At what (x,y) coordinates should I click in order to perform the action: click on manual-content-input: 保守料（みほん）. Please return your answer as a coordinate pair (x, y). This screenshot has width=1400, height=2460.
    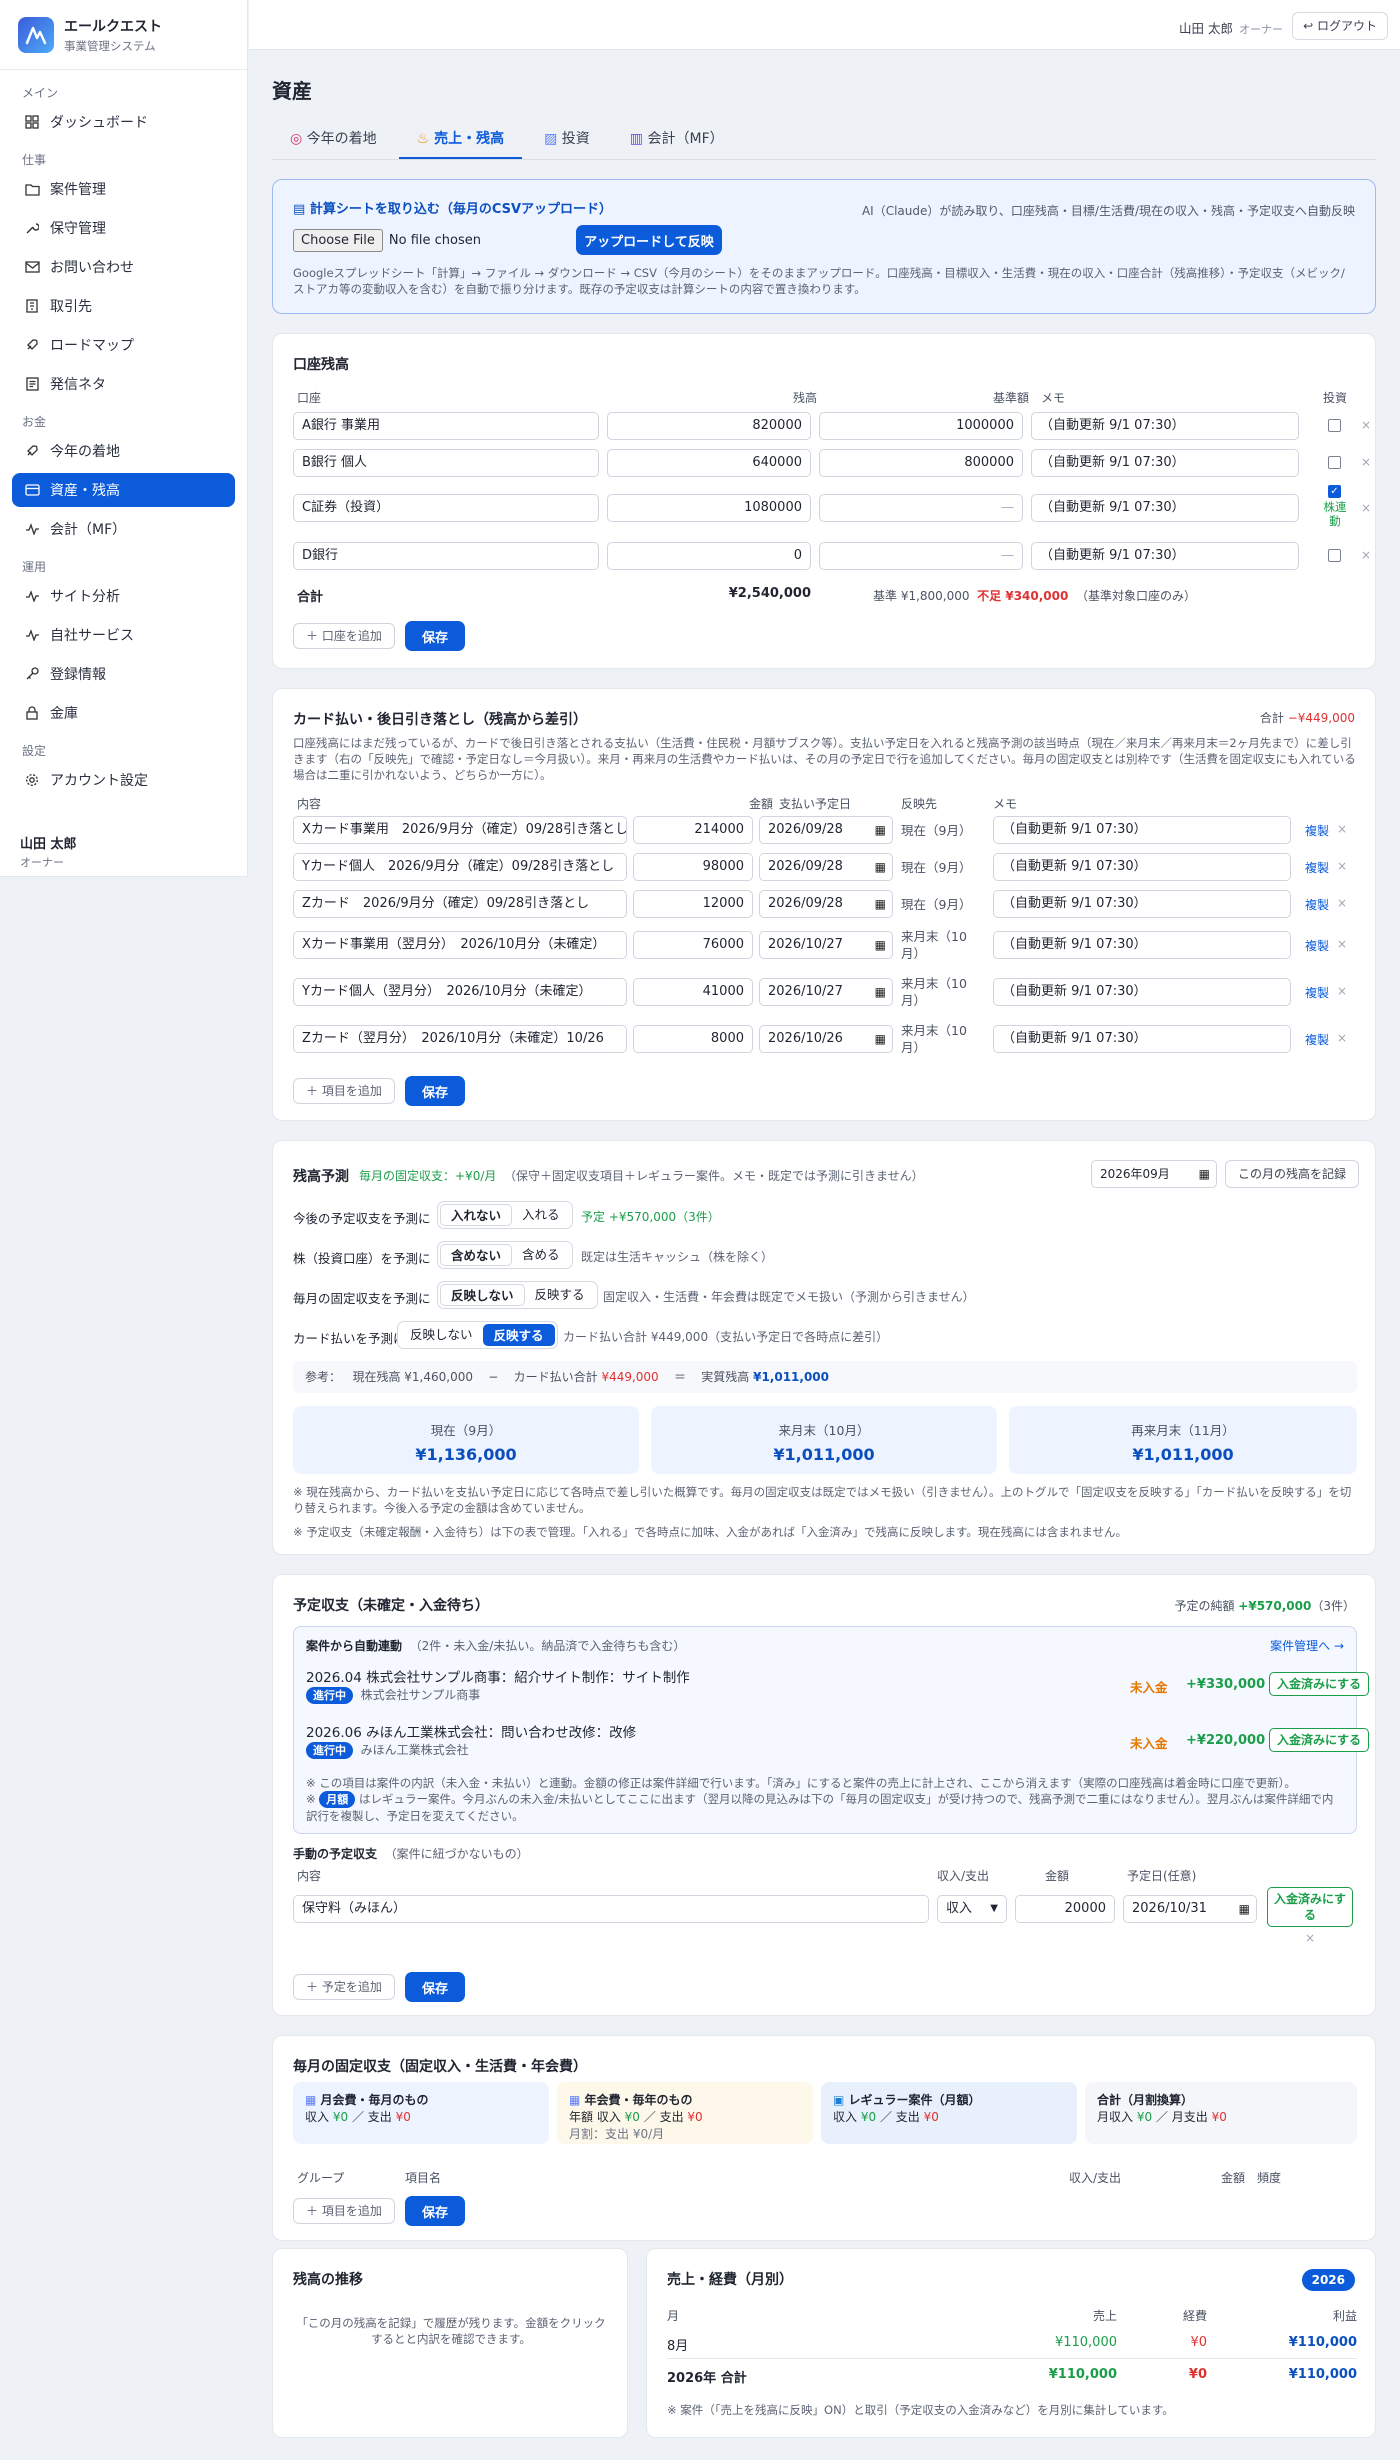
    Looking at the image, I should click on (611, 1909).